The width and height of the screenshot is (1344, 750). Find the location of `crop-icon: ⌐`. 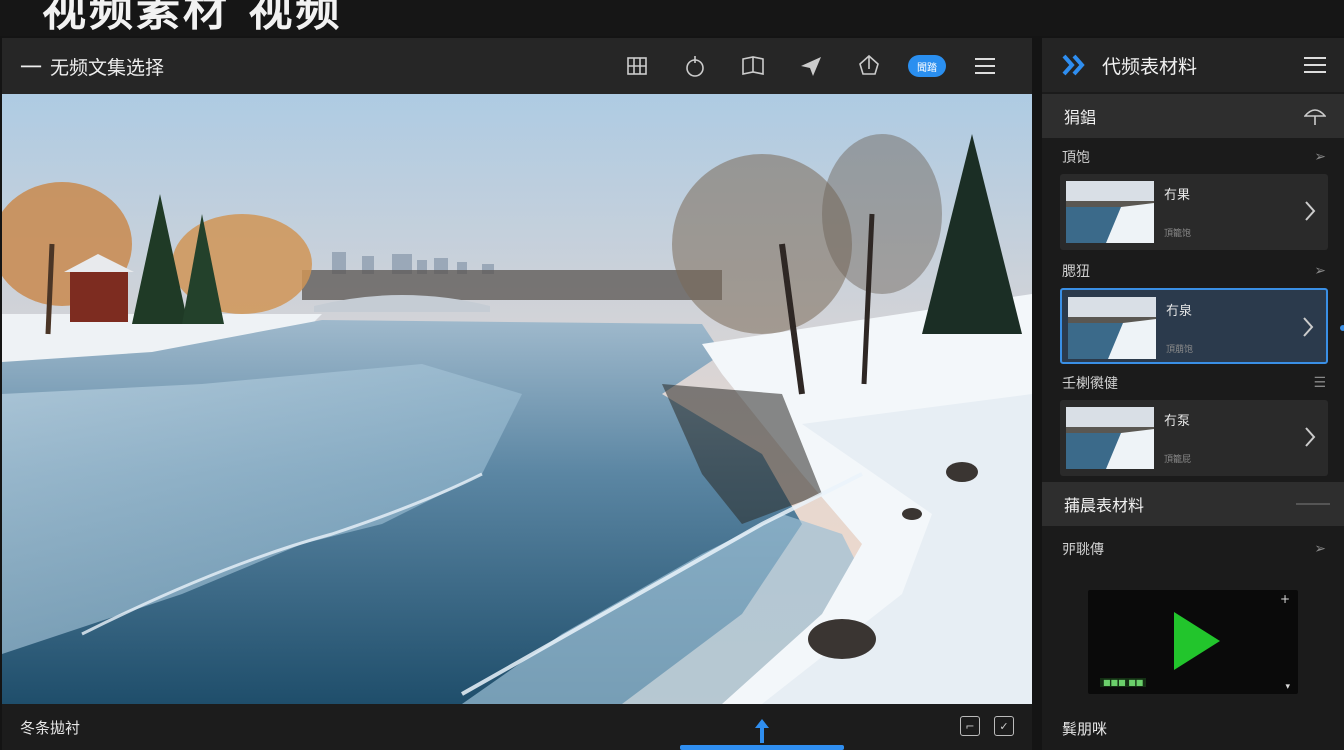

crop-icon: ⌐ is located at coordinates (970, 726).